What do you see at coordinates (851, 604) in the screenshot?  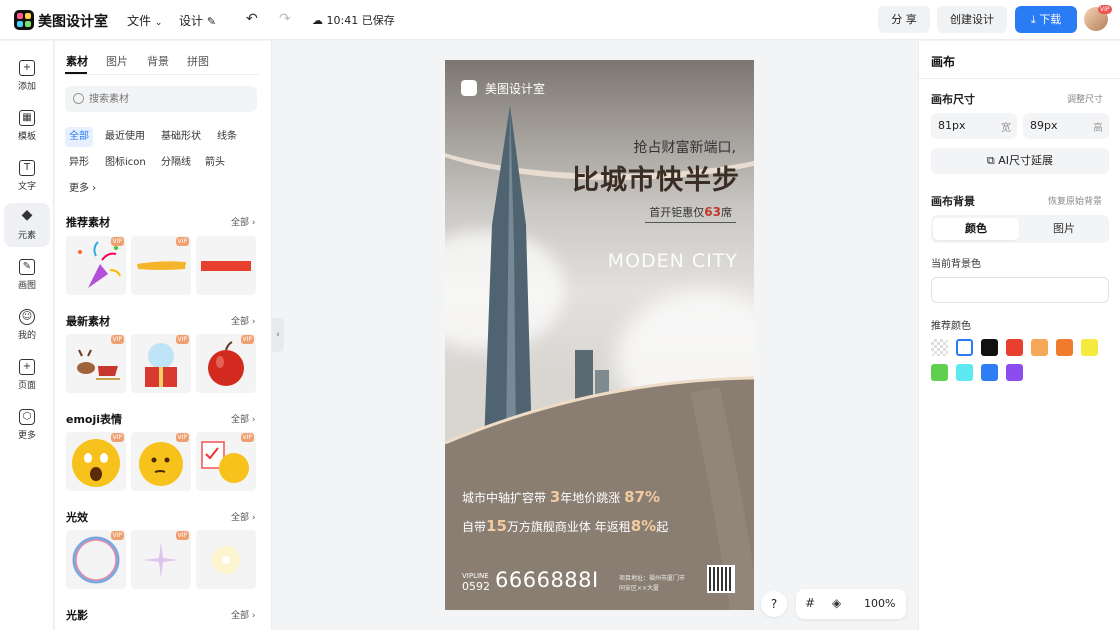 I see `zoom-toolbar: # ◈ 100%` at bounding box center [851, 604].